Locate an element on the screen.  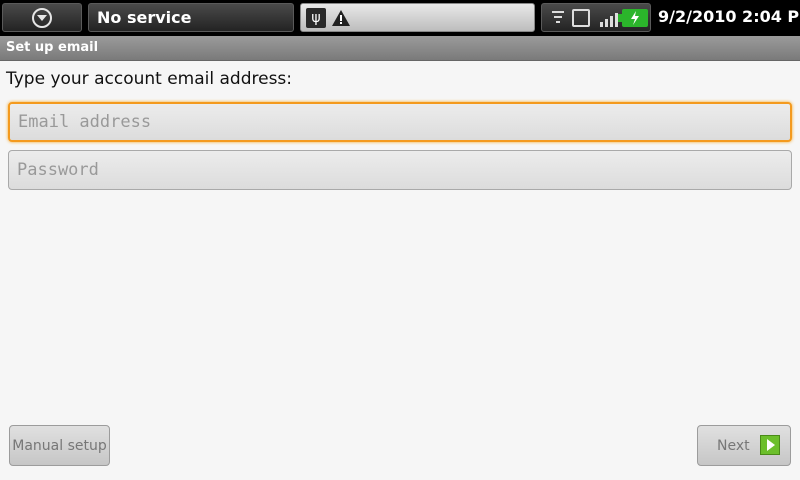
email-input is located at coordinates (400, 122).